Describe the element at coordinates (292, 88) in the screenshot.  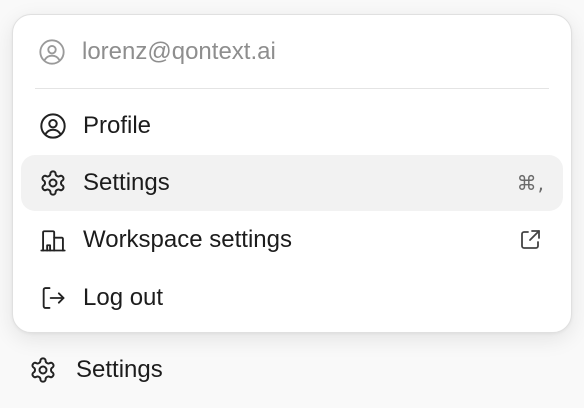
I see `menu-divider` at that location.